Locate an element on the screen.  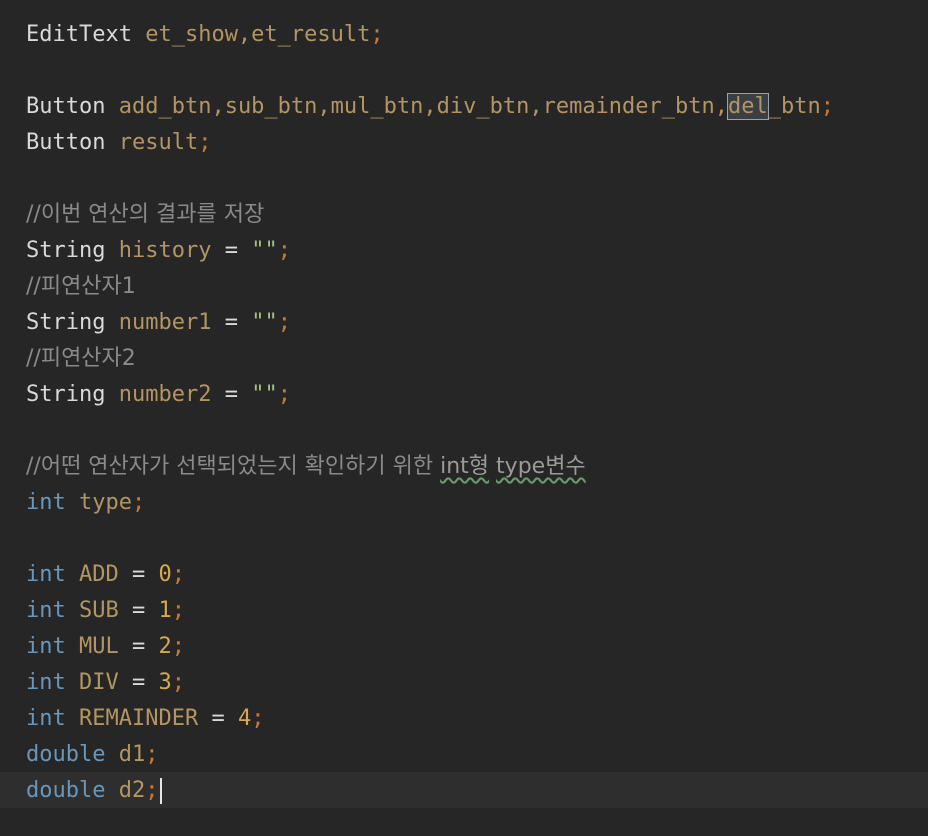
comment: //피연산자1 is located at coordinates (81, 286).